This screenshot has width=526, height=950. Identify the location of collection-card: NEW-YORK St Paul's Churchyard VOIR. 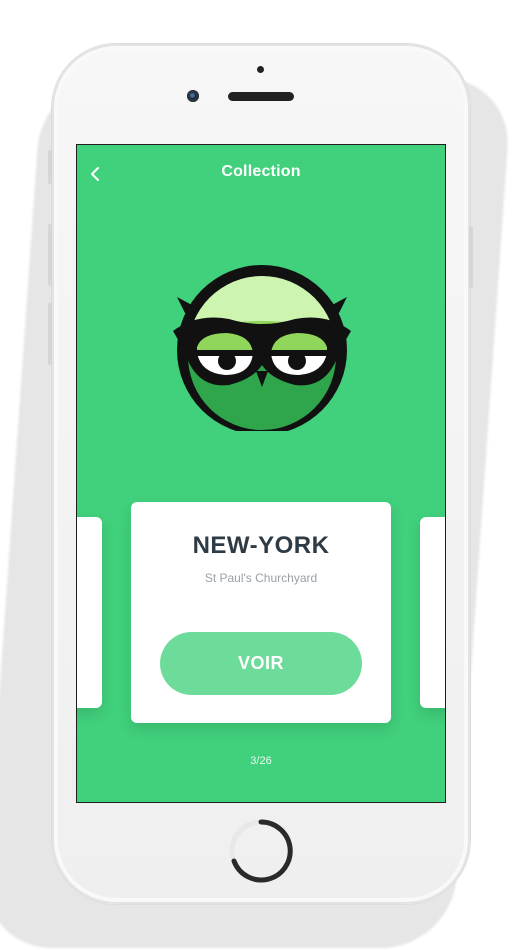
(261, 612).